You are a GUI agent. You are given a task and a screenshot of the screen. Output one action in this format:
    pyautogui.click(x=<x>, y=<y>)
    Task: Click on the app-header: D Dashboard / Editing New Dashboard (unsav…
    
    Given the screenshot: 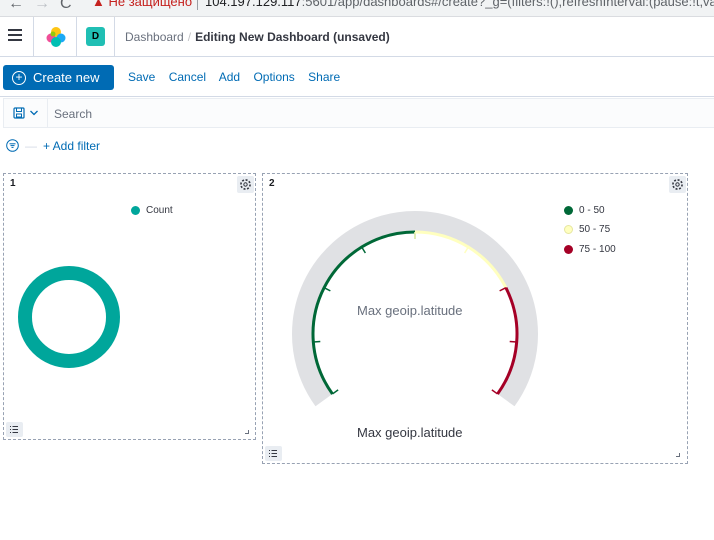 What is the action you would take?
    pyautogui.click(x=357, y=37)
    